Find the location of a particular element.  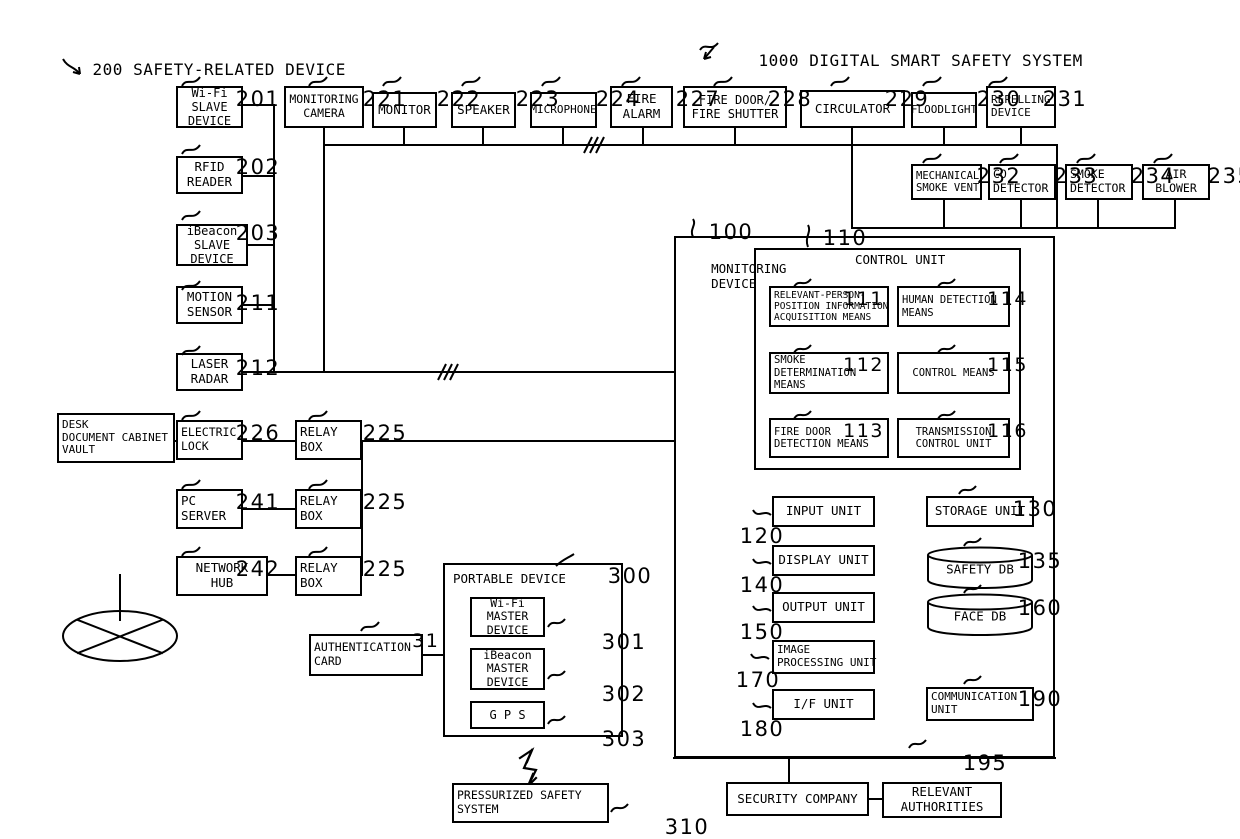

unit-if-180: I/F UNIT is located at coordinates (823, 704).